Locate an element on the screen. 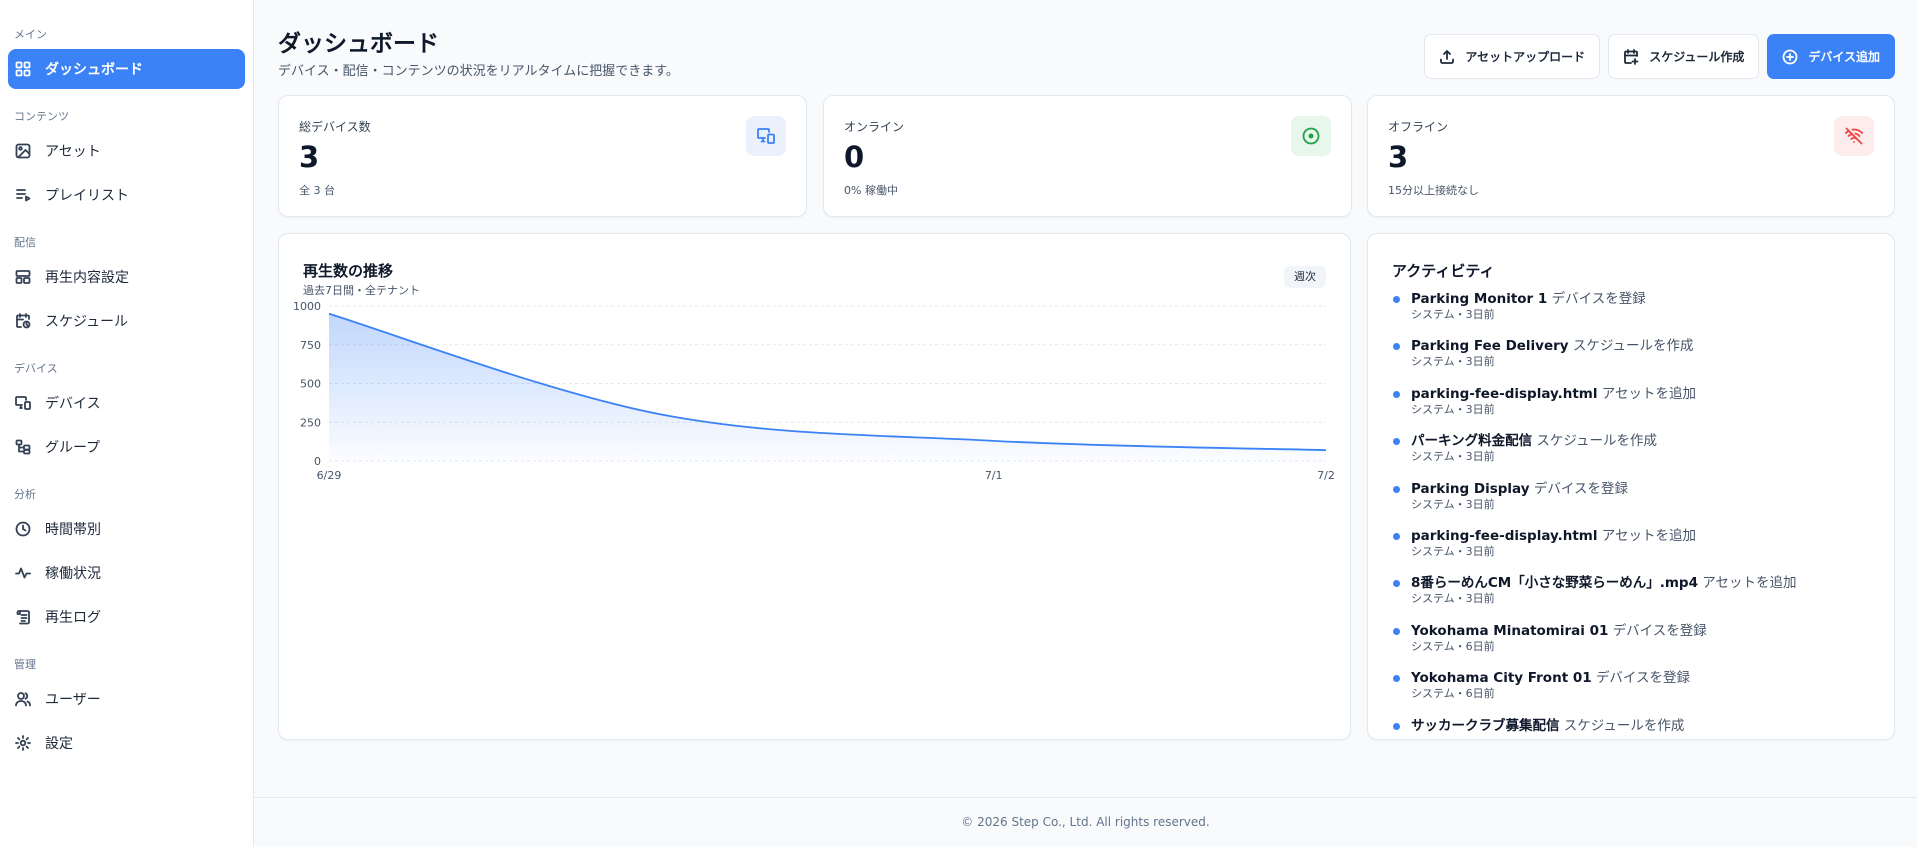 The width and height of the screenshot is (1917, 847). sidebar-item-uptime: 稼働状況 is located at coordinates (126, 573).